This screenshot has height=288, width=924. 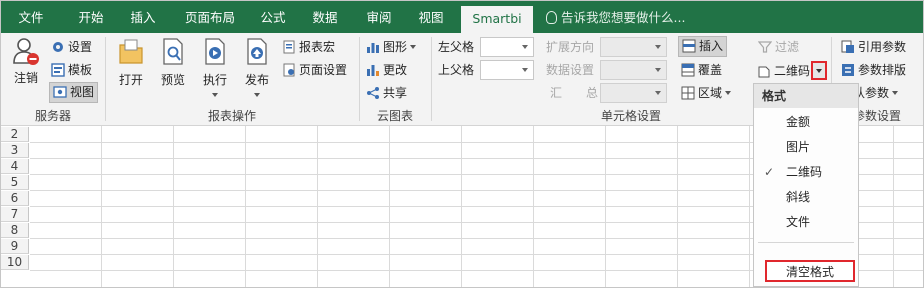 I want to click on ref-param-button: 引用参数, so click(x=873, y=47).